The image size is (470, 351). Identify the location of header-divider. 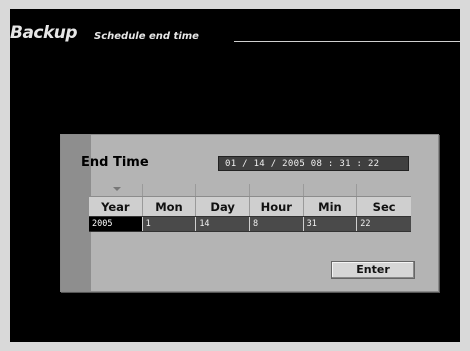
(347, 41).